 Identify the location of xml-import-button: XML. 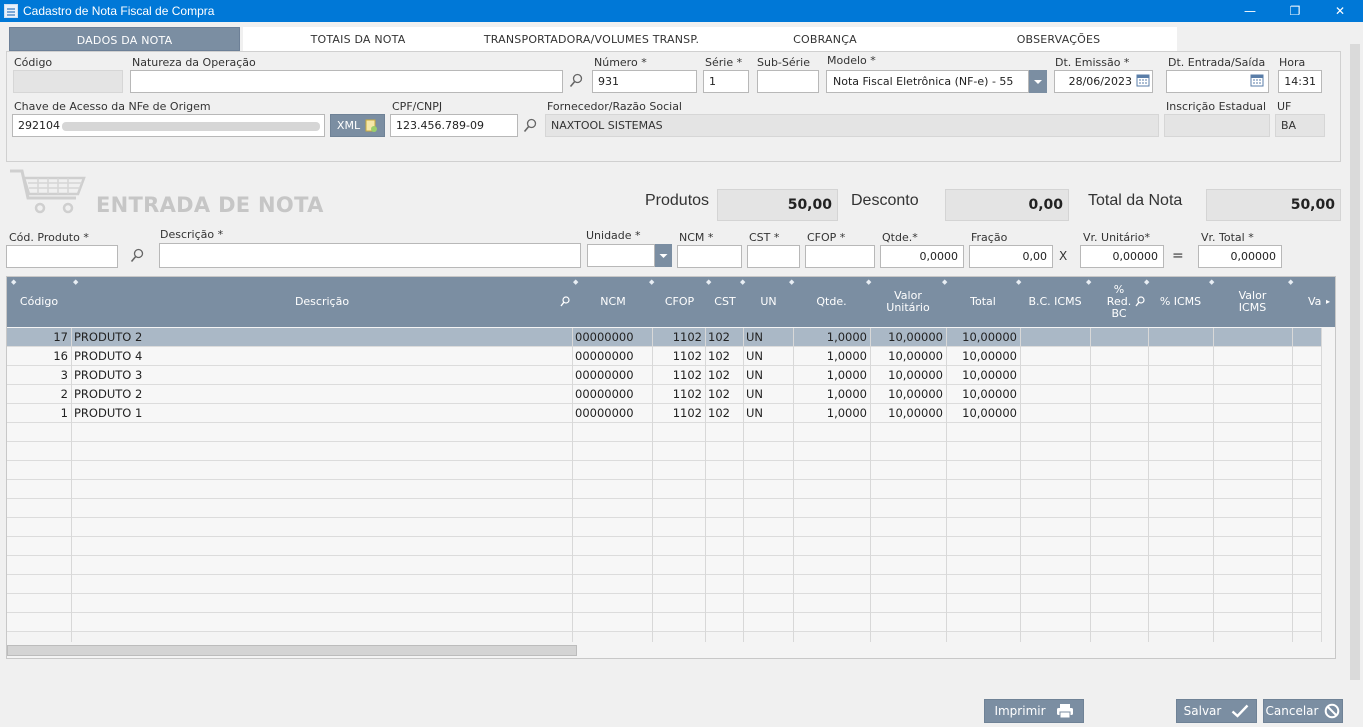
(357, 125).